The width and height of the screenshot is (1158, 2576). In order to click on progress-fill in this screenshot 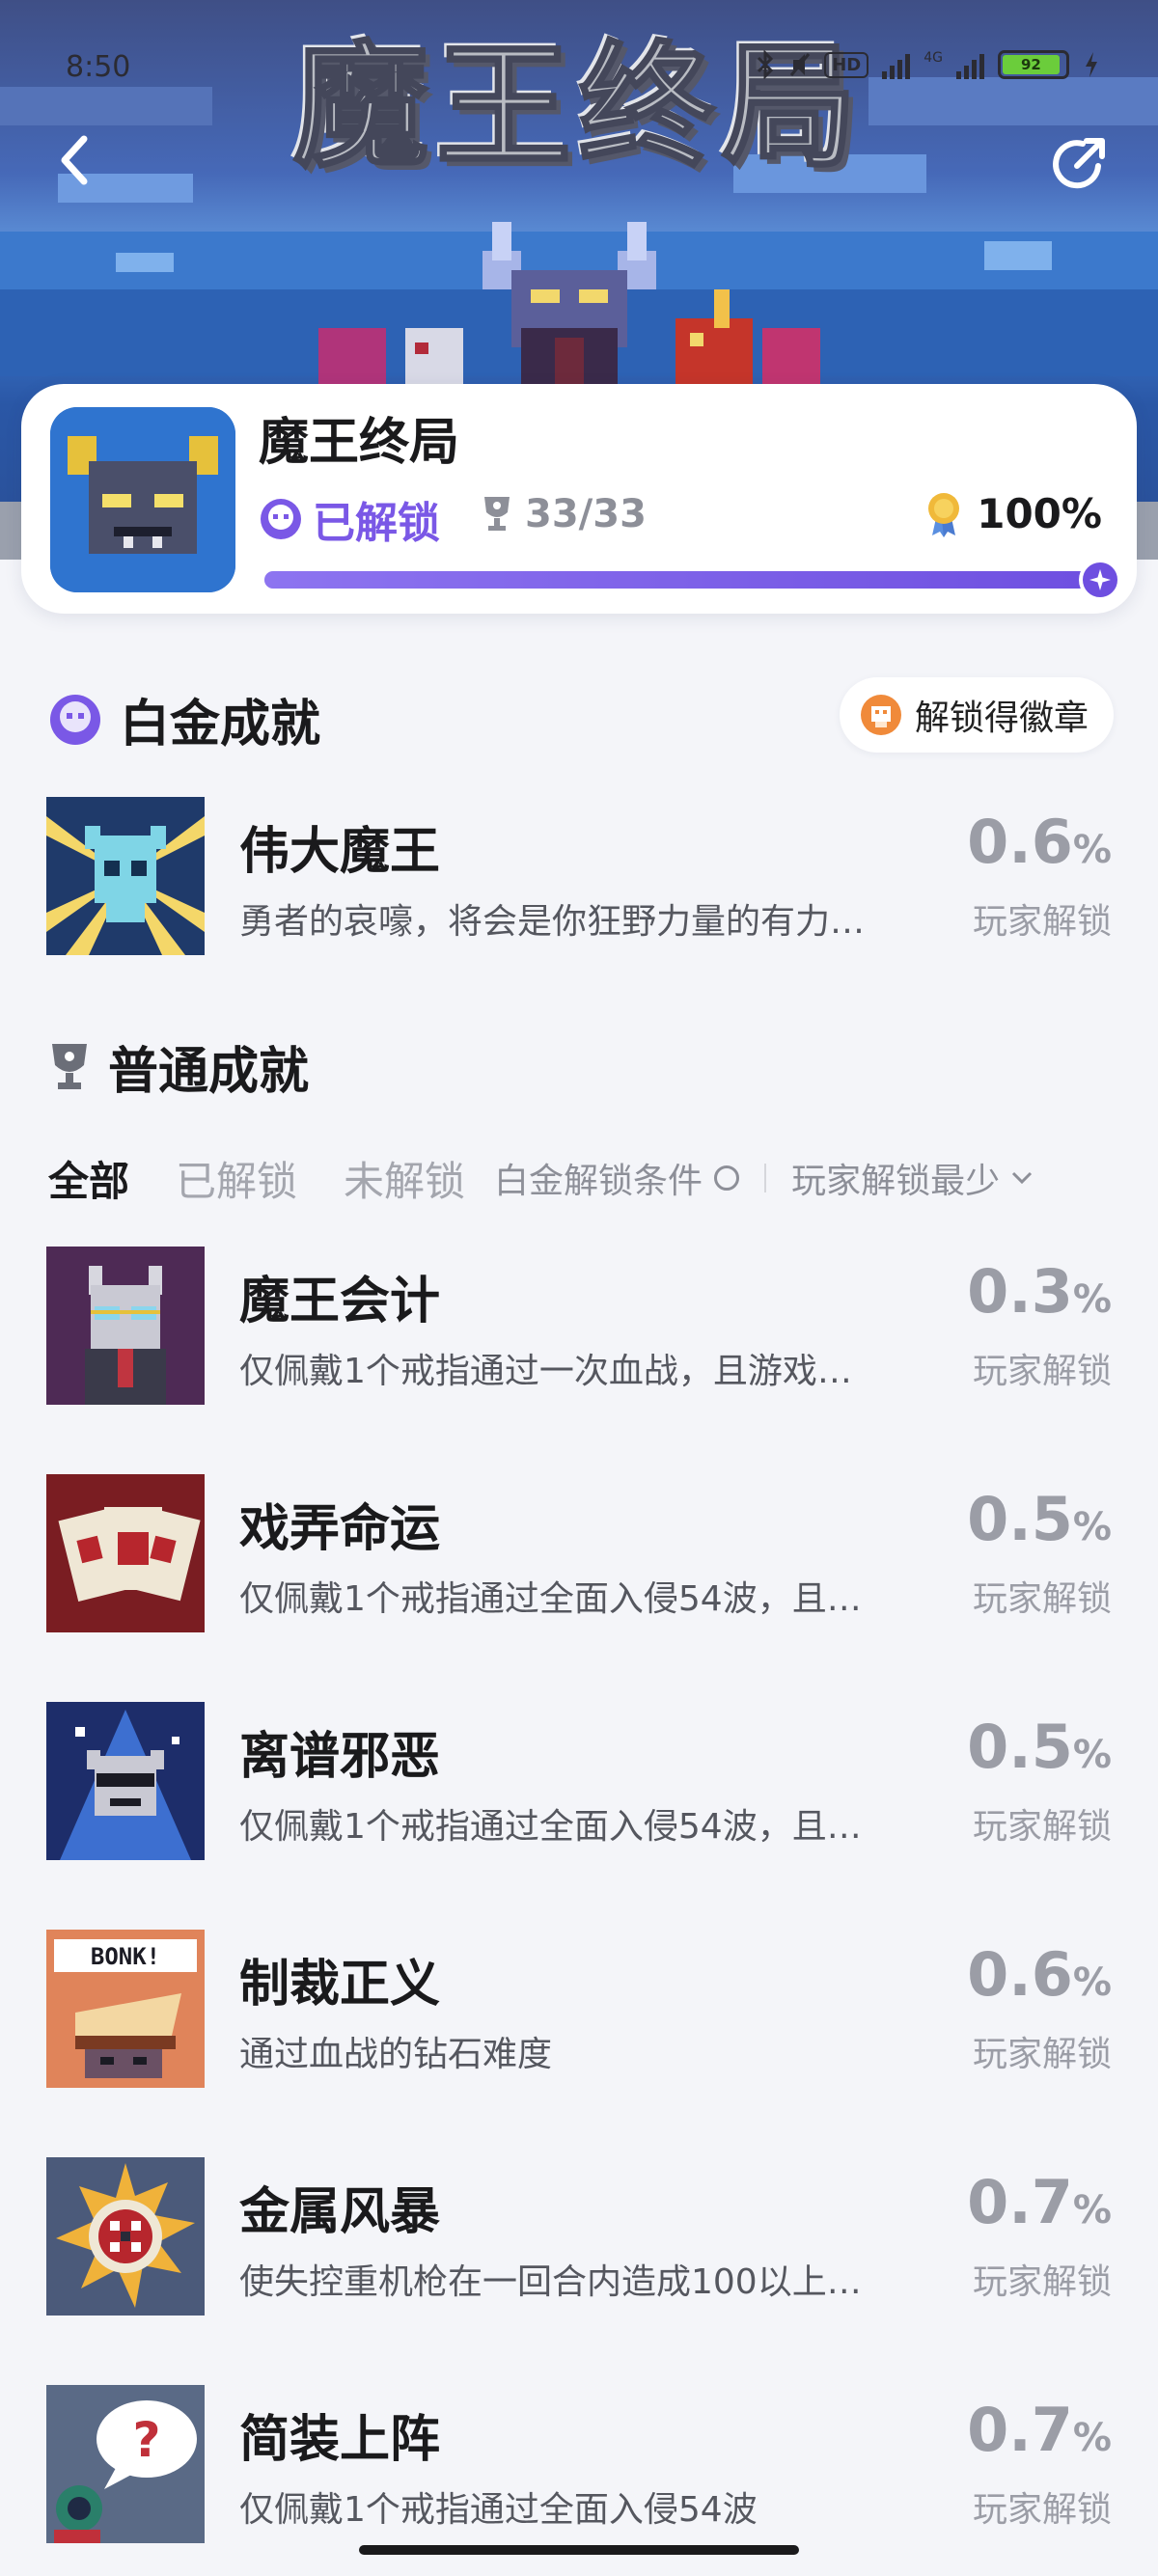, I will do `click(692, 580)`.